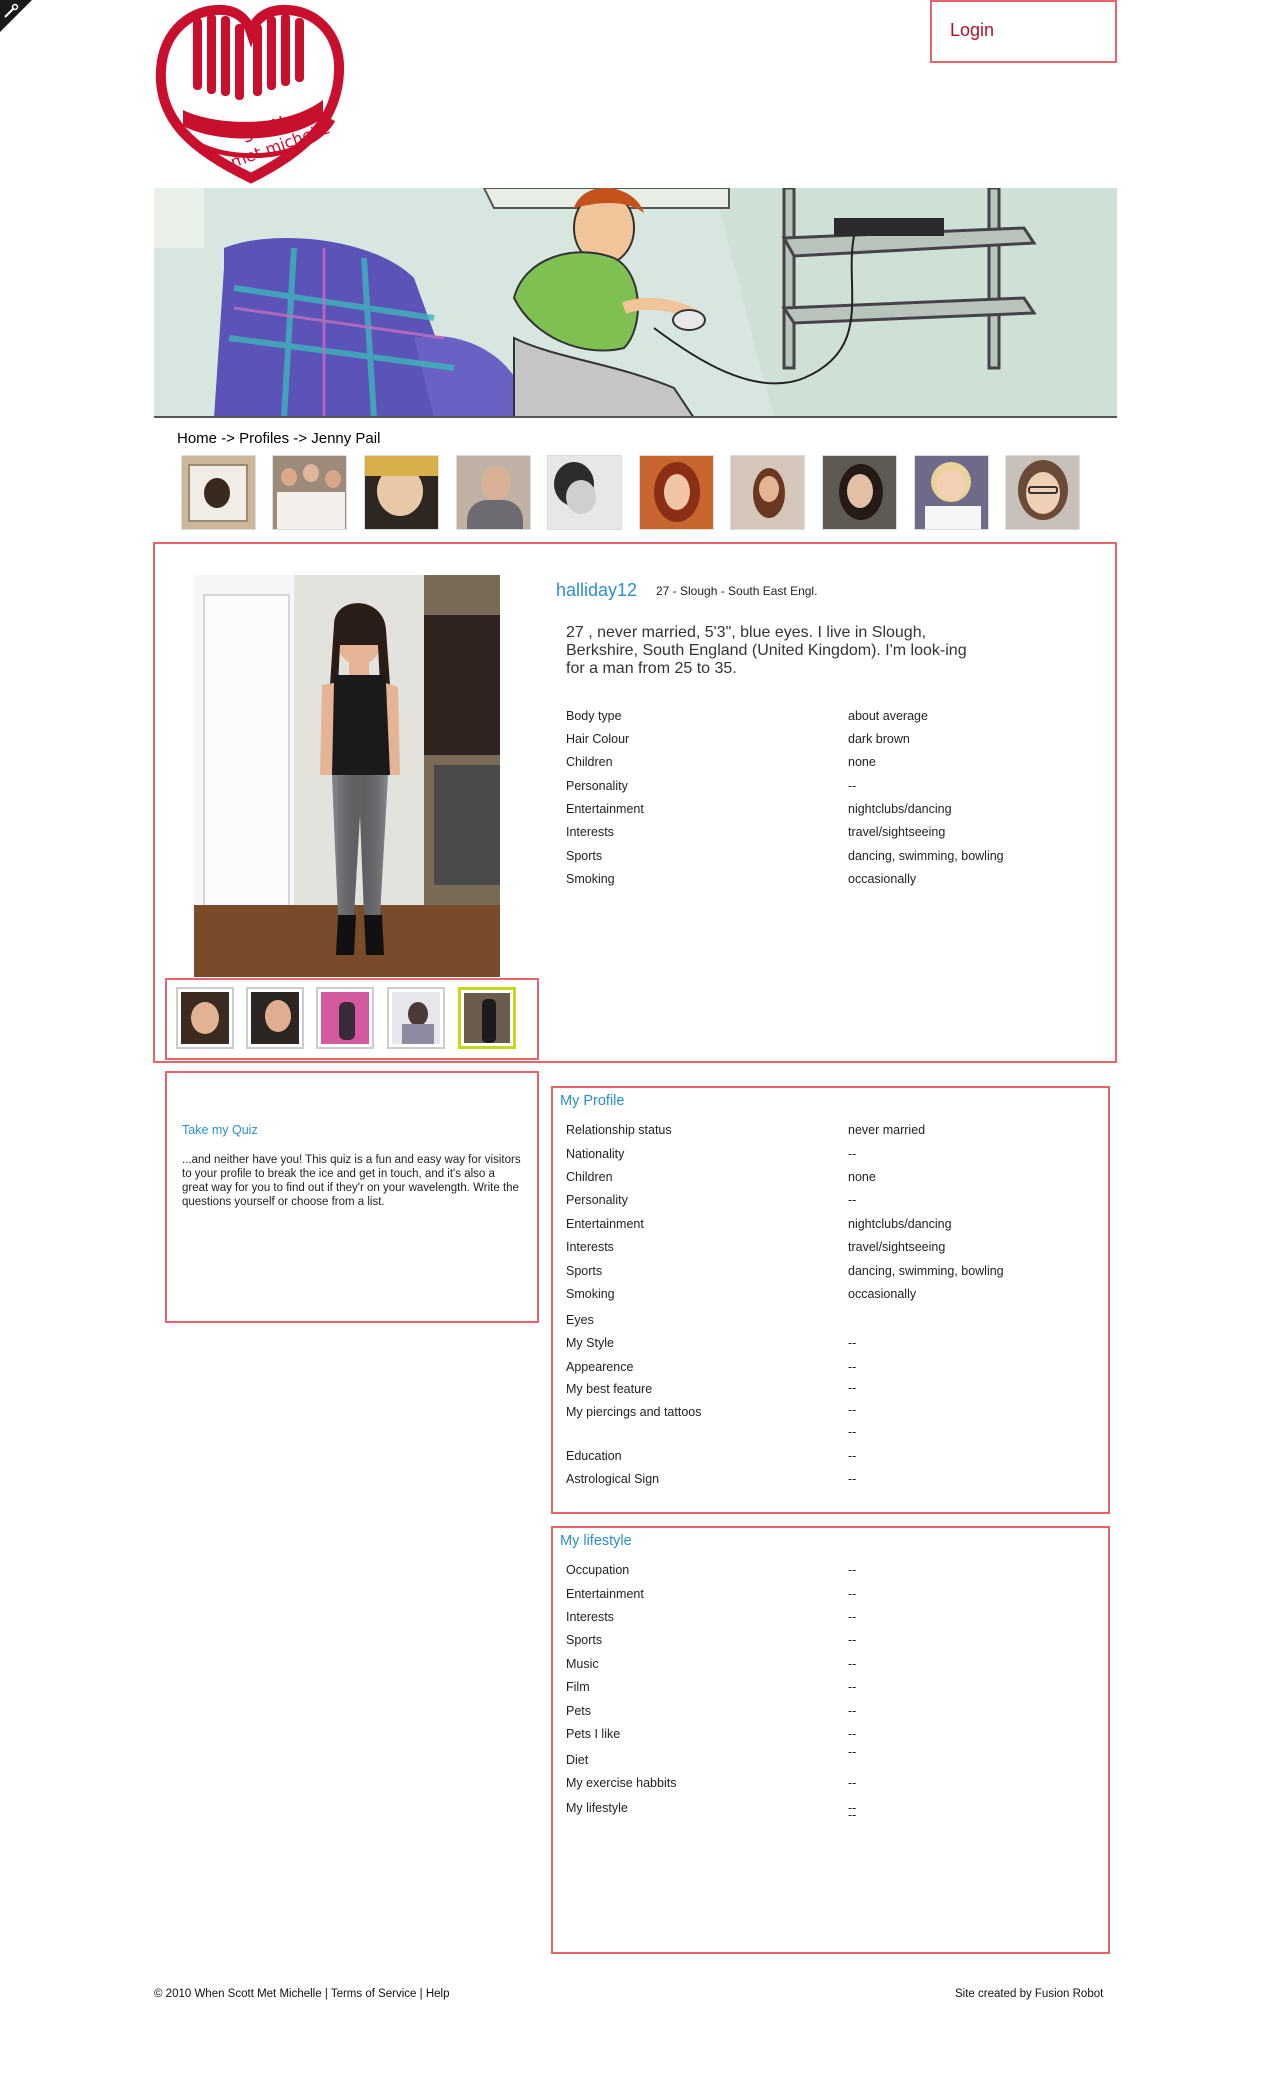 The width and height of the screenshot is (1284, 2092). Describe the element at coordinates (580, 1320) in the screenshot. I see `profile-field-label: Eyes` at that location.